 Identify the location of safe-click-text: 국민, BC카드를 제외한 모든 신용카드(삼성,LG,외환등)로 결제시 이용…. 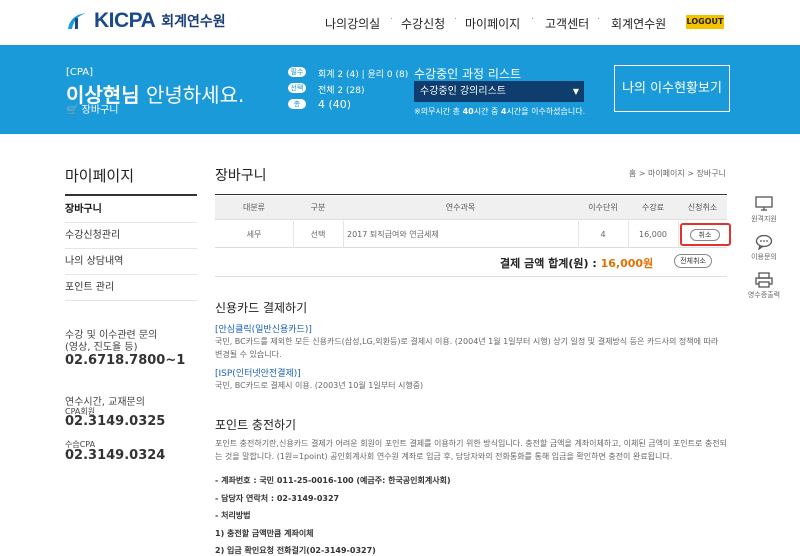
(467, 348).